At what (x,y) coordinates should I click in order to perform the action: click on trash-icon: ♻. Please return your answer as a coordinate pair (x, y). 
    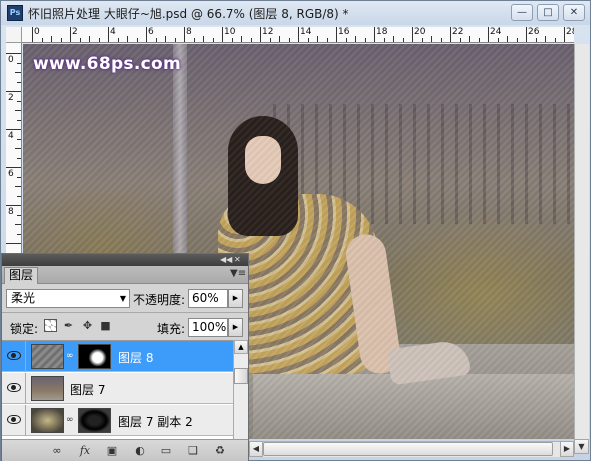
    Looking at the image, I should click on (220, 451).